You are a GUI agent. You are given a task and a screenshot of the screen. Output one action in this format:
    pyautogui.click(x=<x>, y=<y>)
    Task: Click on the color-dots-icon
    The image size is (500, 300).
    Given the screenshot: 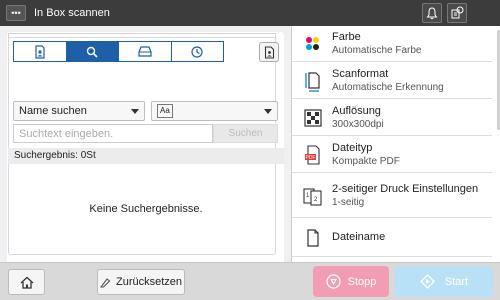 What is the action you would take?
    pyautogui.click(x=313, y=44)
    